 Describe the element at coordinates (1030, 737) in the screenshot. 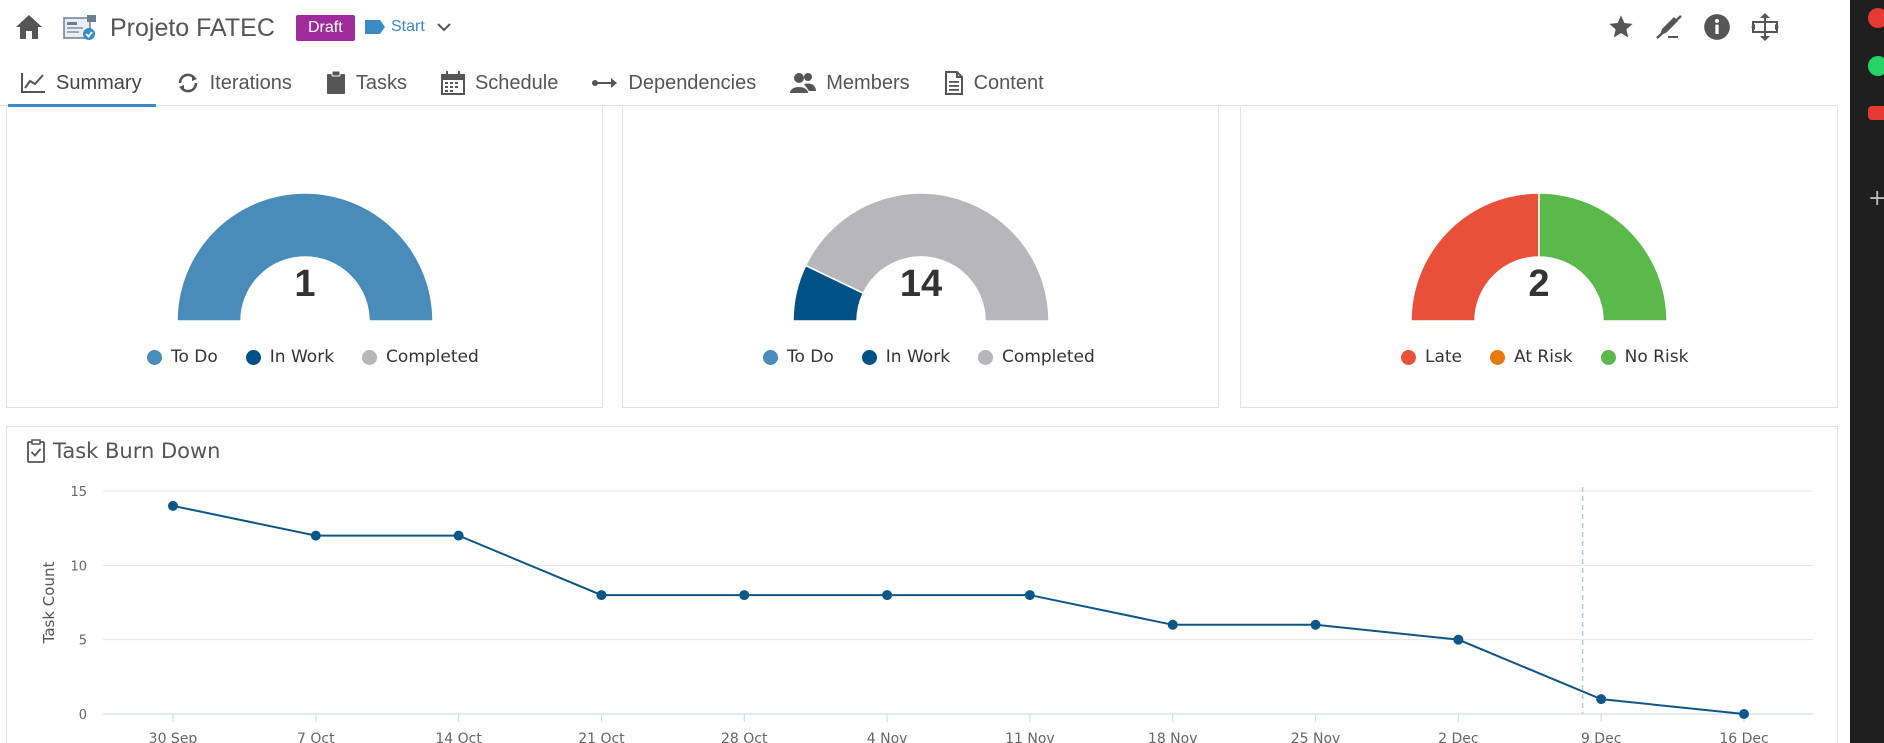

I see `x-tick-label: 11 Nov` at that location.